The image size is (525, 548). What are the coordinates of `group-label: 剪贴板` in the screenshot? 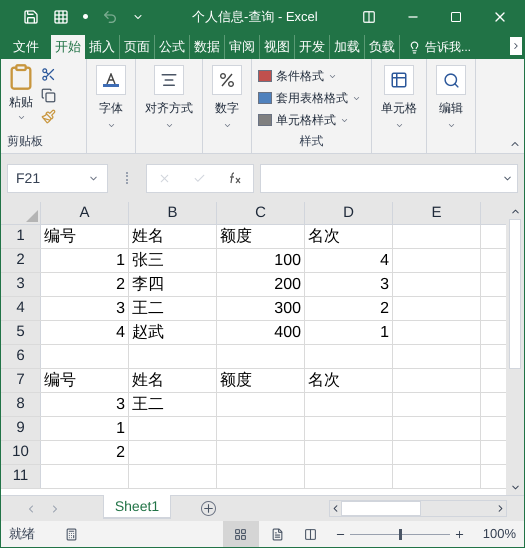 It's located at (25, 141).